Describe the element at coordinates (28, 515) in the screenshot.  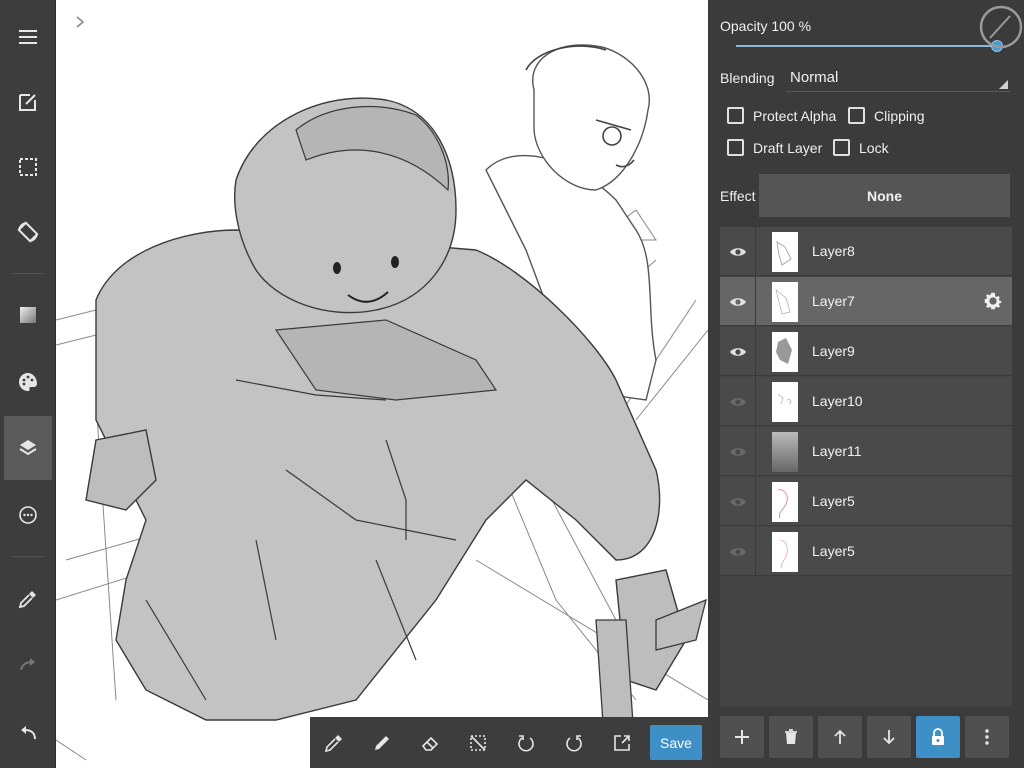
I see `more-options-button` at that location.